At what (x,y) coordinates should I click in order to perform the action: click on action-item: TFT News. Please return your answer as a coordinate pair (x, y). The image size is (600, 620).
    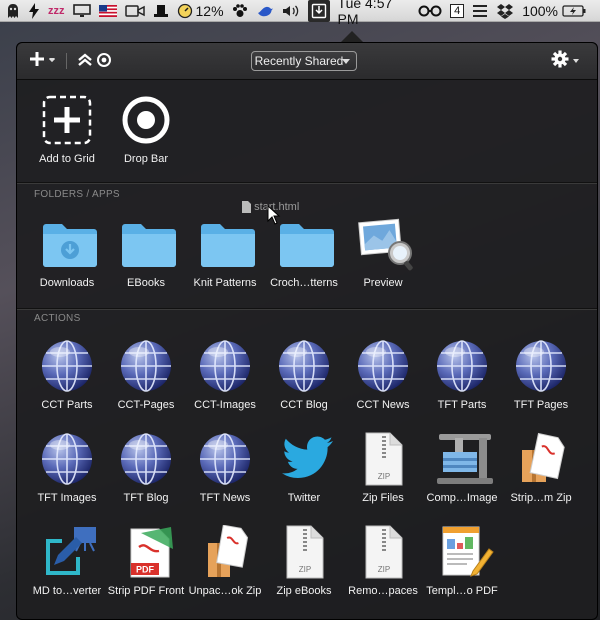
    Looking at the image, I should click on (225, 468).